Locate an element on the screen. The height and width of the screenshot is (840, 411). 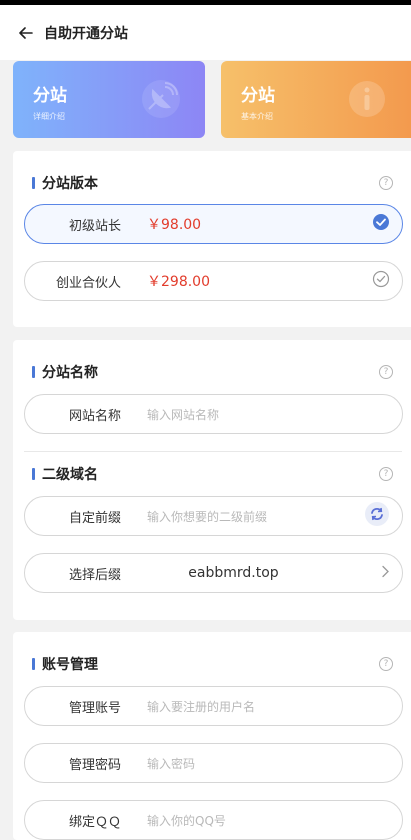
admin-username-input: 输入要注册的用户名 is located at coordinates (201, 706).